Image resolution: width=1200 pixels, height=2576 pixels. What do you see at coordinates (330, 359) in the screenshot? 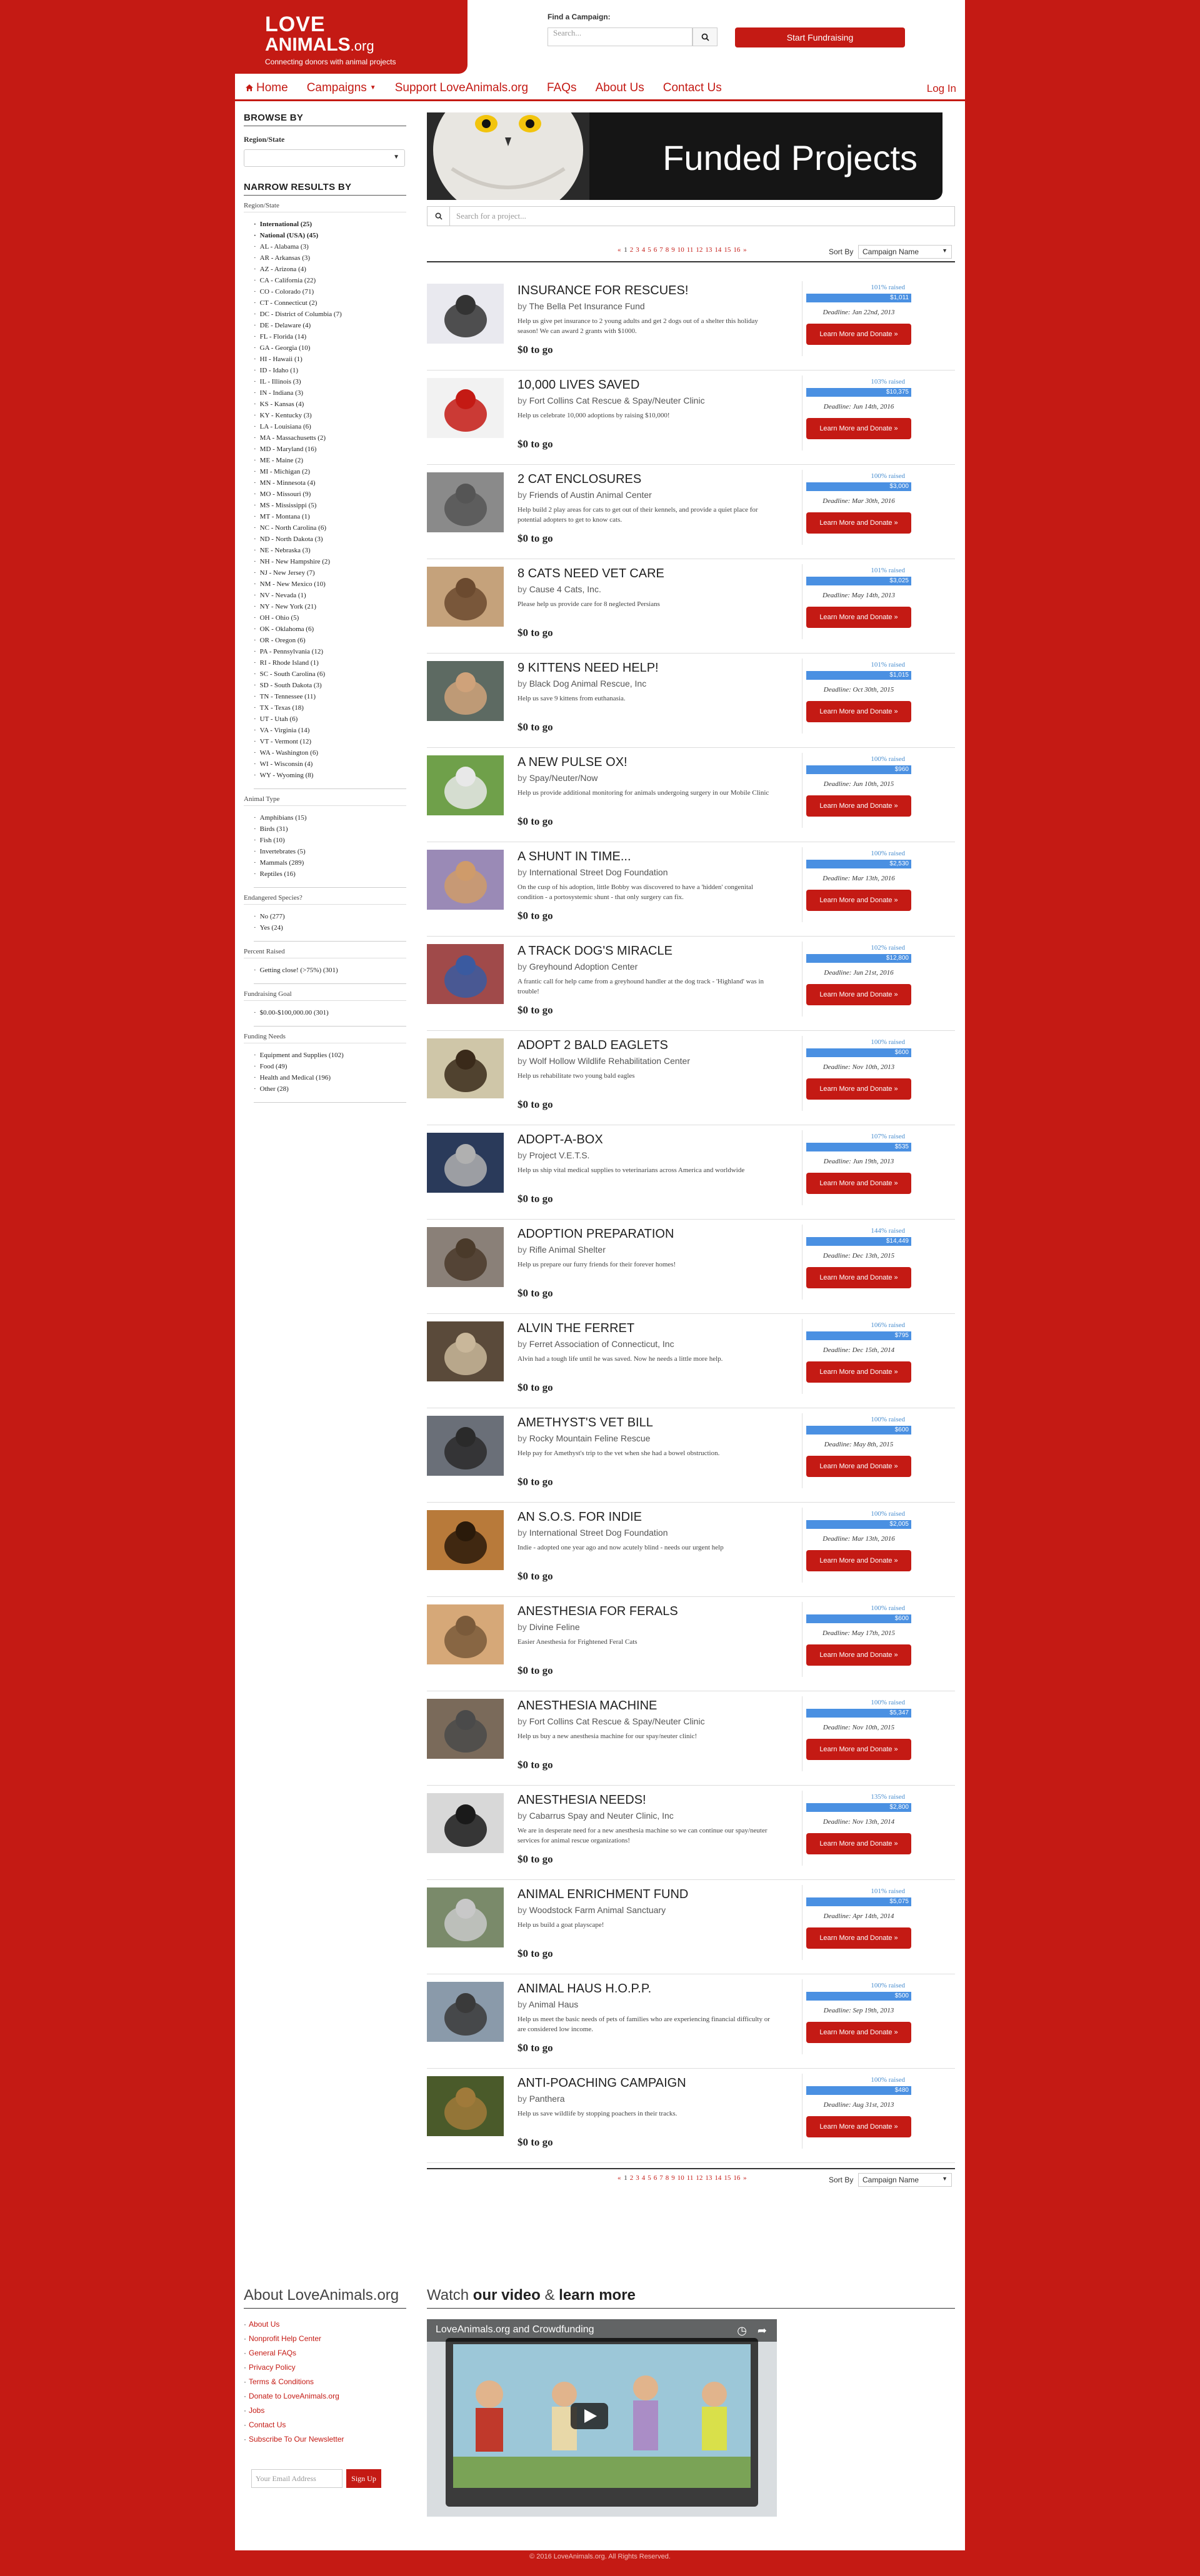
I see `filter-option: HI - Hawaii (1)` at bounding box center [330, 359].